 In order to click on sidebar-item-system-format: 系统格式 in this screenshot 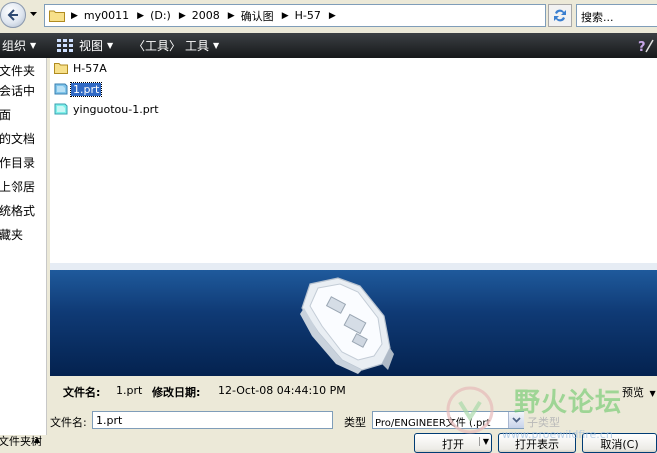, I will do `click(17, 210)`.